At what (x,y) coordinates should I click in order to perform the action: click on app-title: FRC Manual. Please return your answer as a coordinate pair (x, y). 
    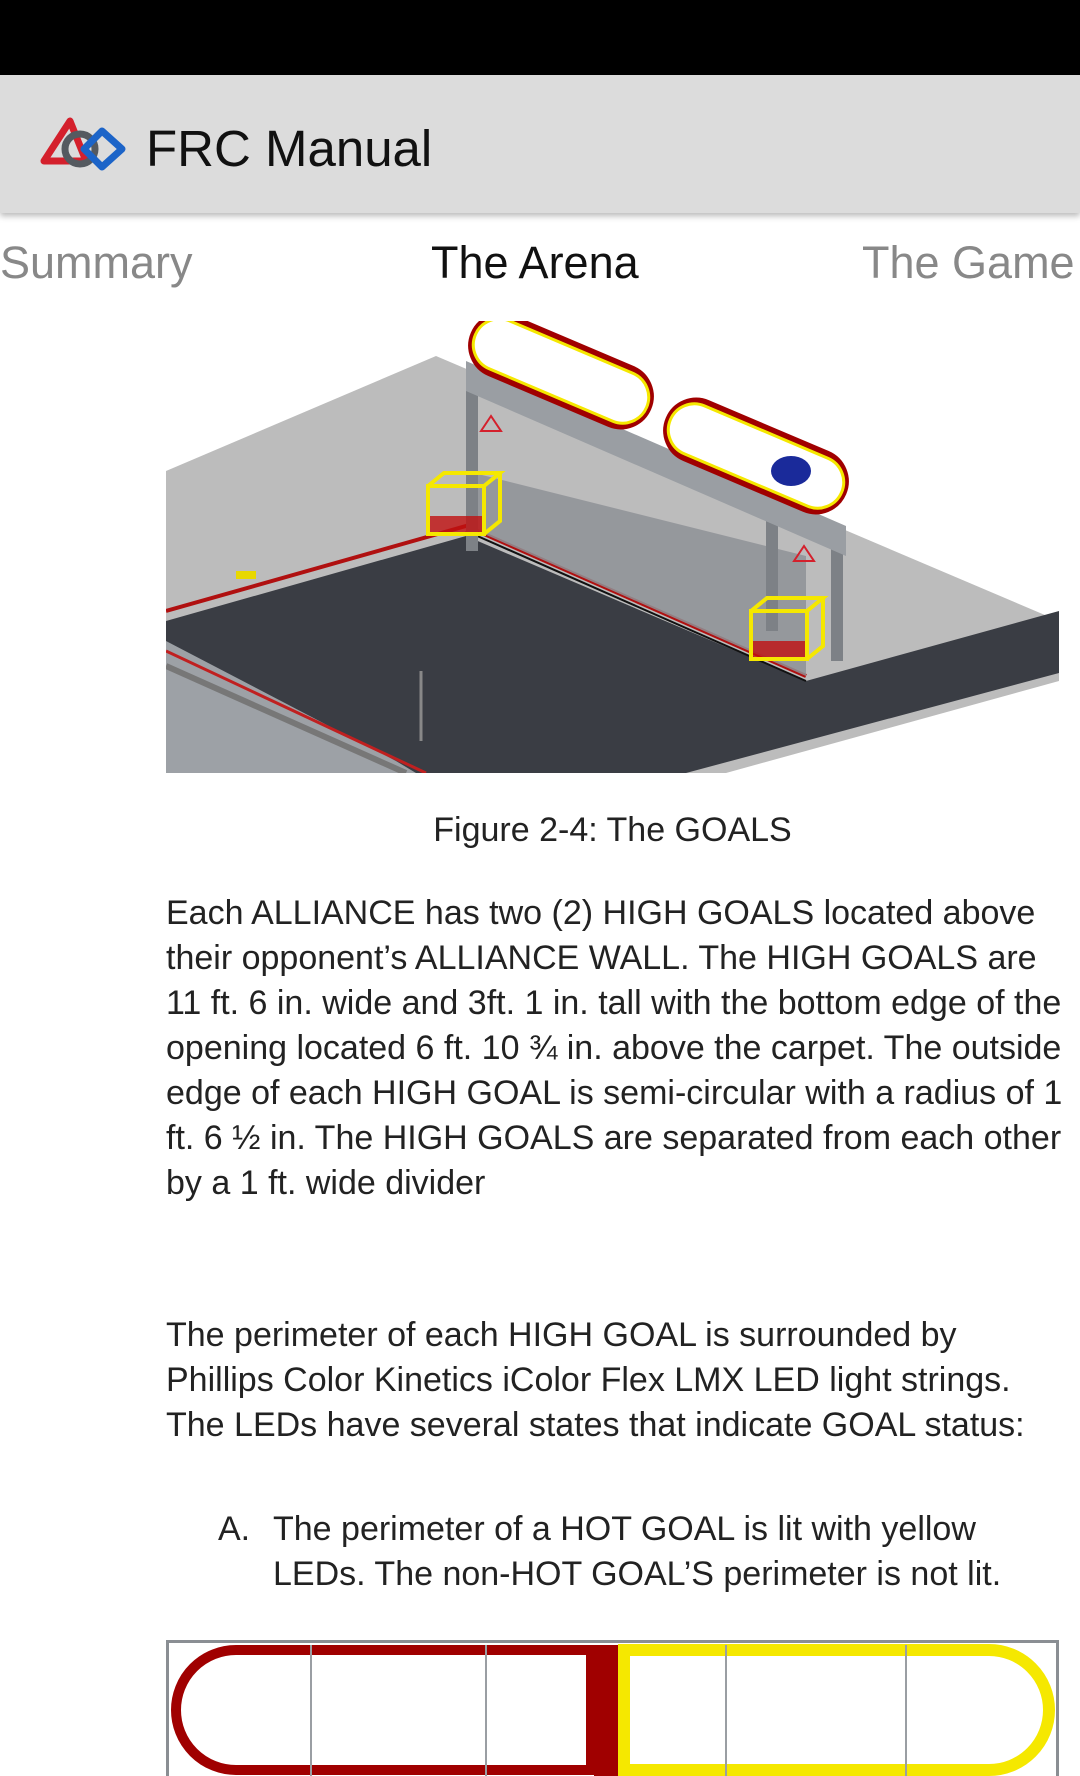
    Looking at the image, I should click on (289, 148).